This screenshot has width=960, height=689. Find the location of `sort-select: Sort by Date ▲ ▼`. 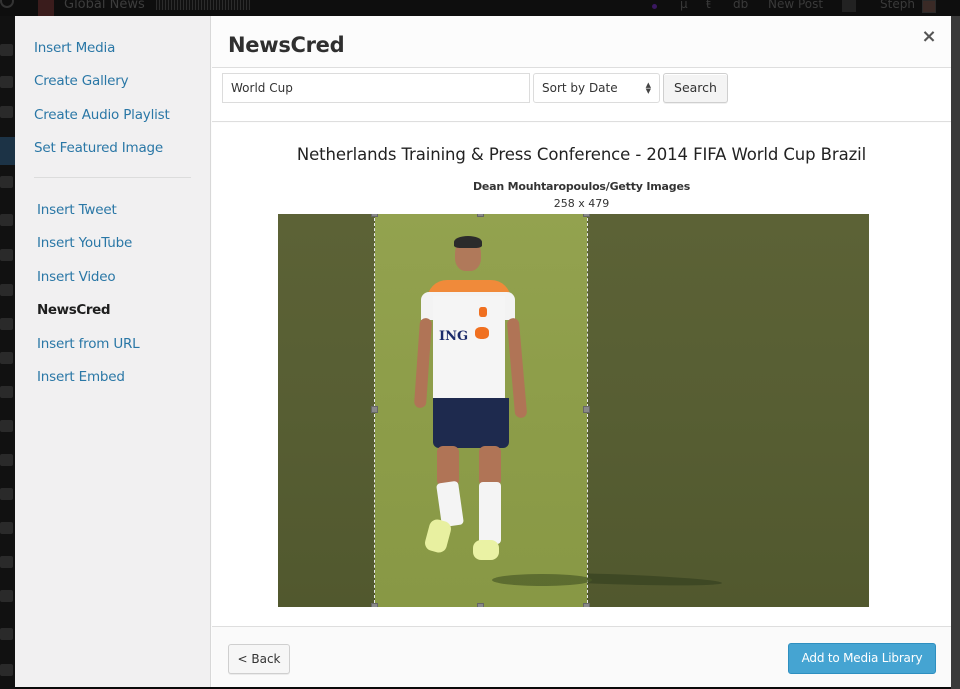

sort-select: Sort by Date ▲ ▼ is located at coordinates (596, 88).